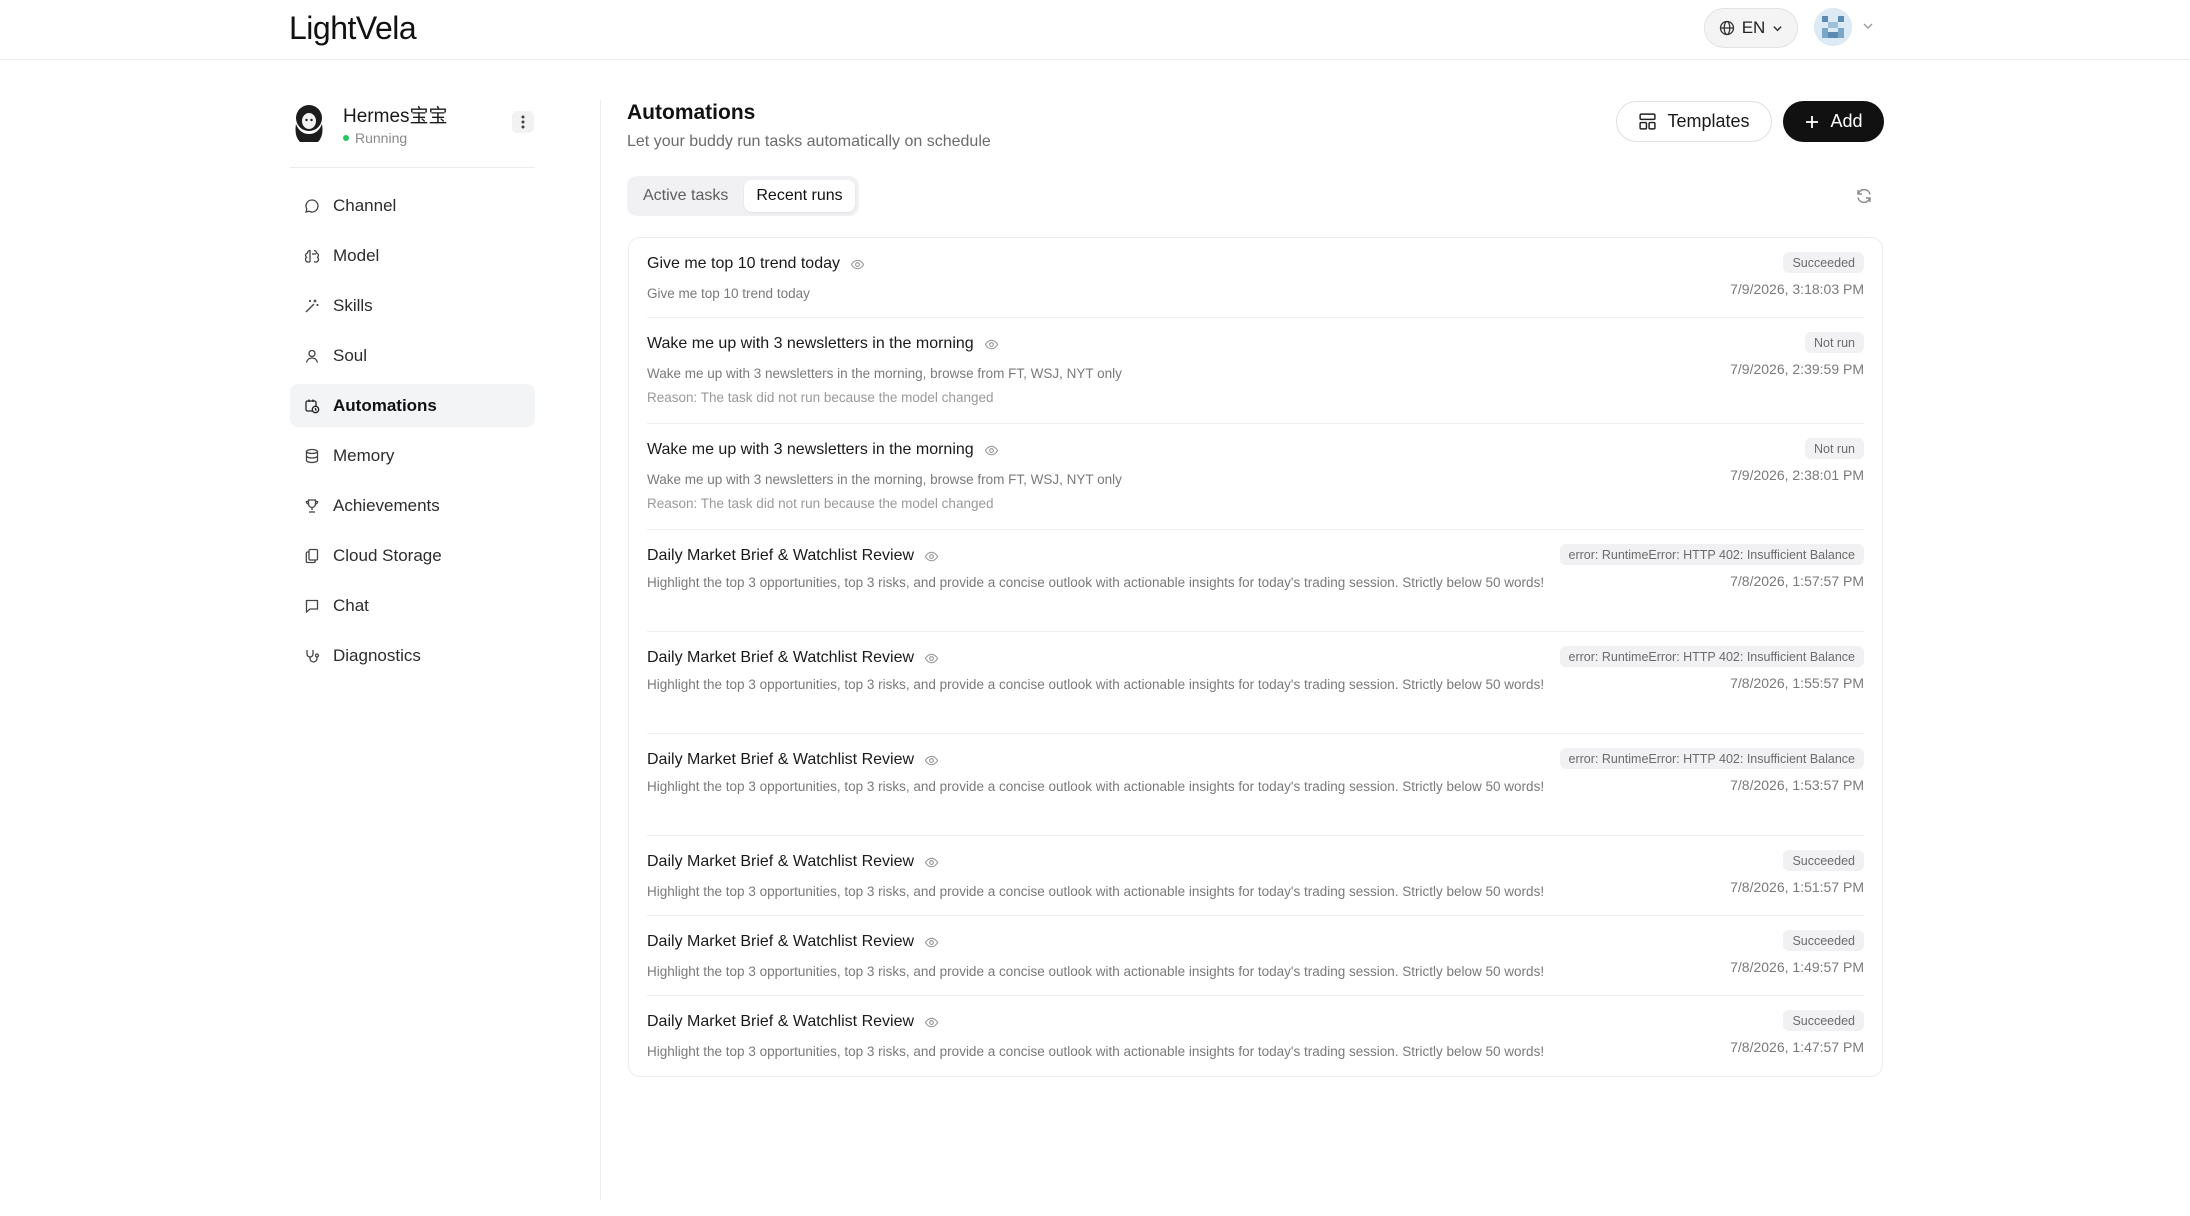 This screenshot has width=2190, height=1216. I want to click on templates-label: Templates, so click(1708, 121).